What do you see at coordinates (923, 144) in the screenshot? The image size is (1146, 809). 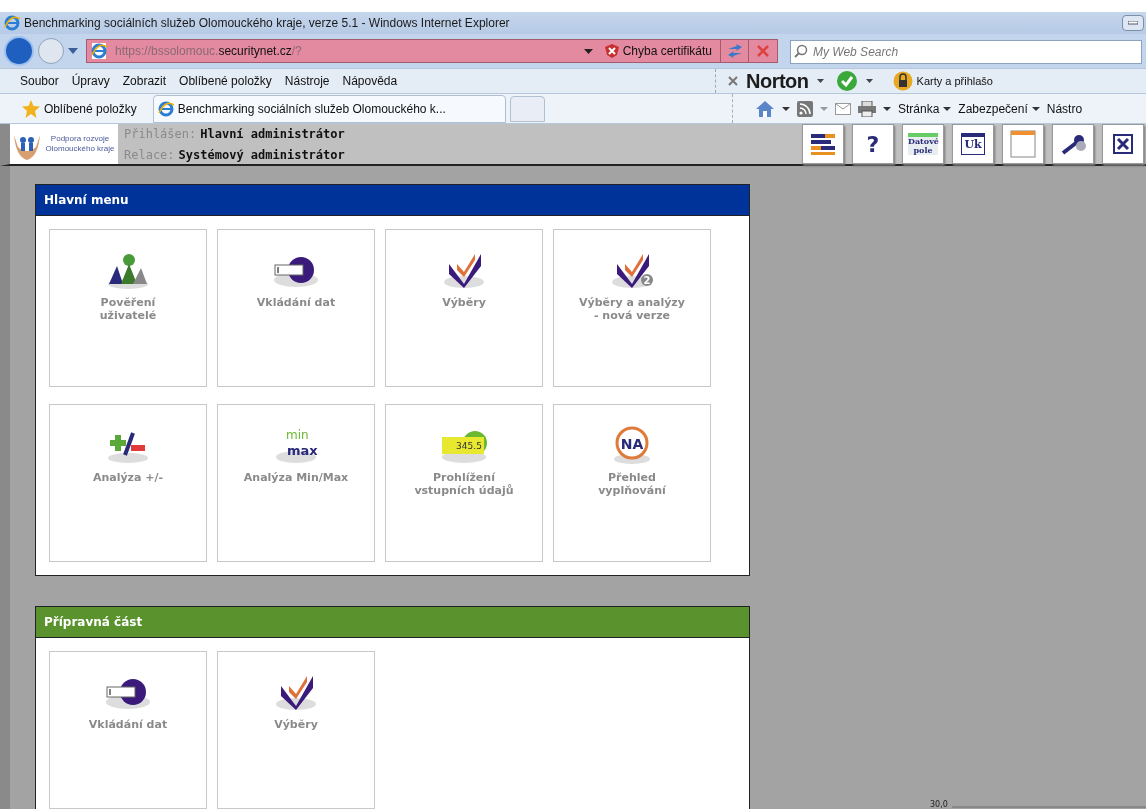 I see `toolbar-button: Datové pole` at bounding box center [923, 144].